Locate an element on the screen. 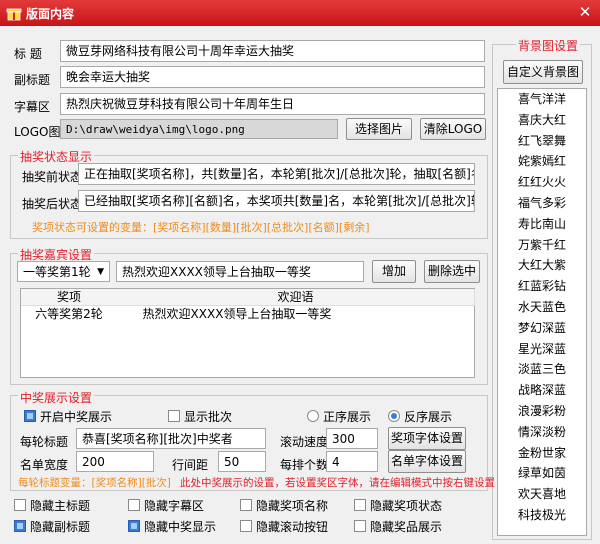 This screenshot has width=600, height=544. order-asc-radio is located at coordinates (313, 416).